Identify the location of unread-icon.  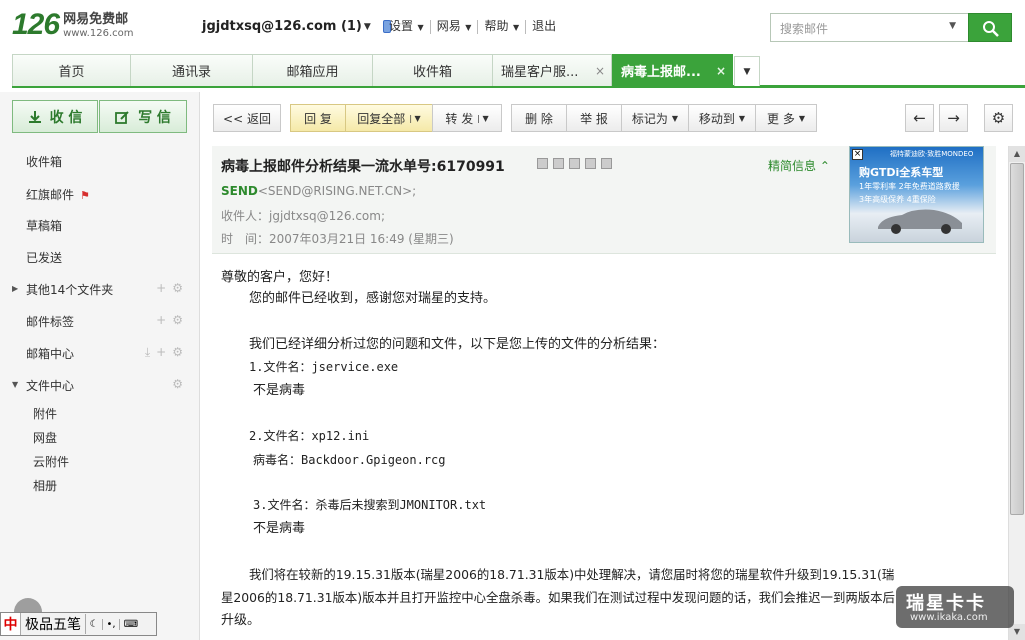
(542, 163).